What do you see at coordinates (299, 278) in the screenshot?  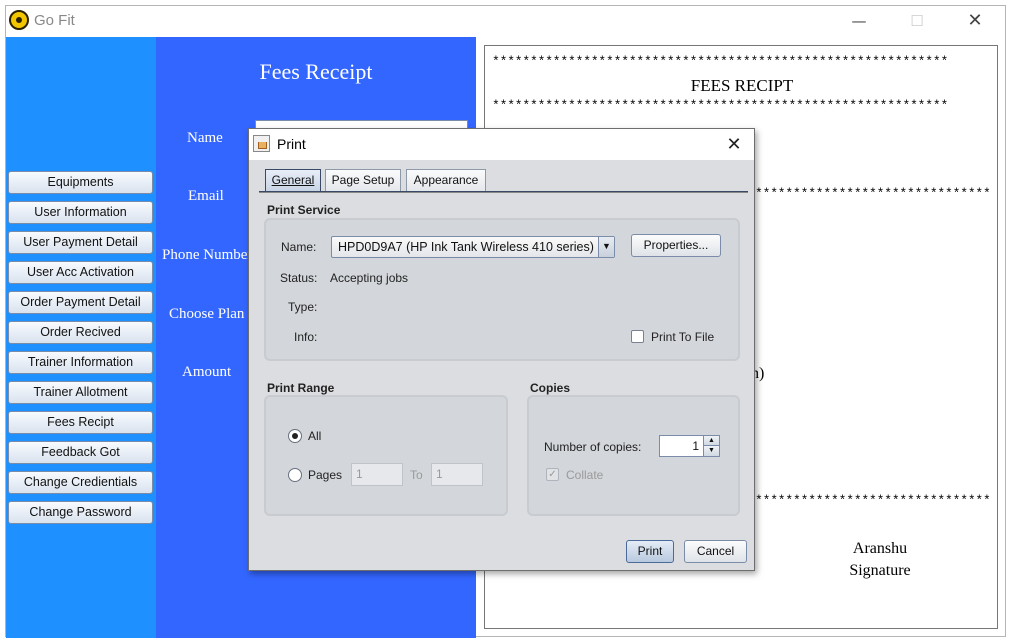 I see `status-label: Status:` at bounding box center [299, 278].